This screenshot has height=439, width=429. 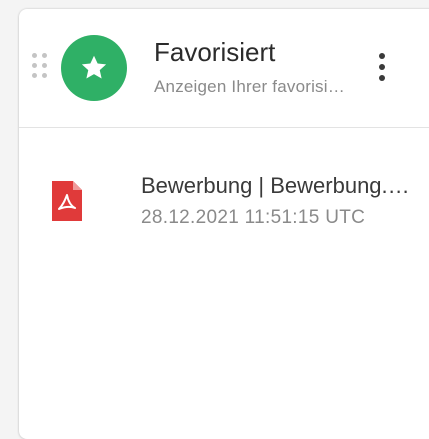 I want to click on star-icon, so click(x=94, y=68).